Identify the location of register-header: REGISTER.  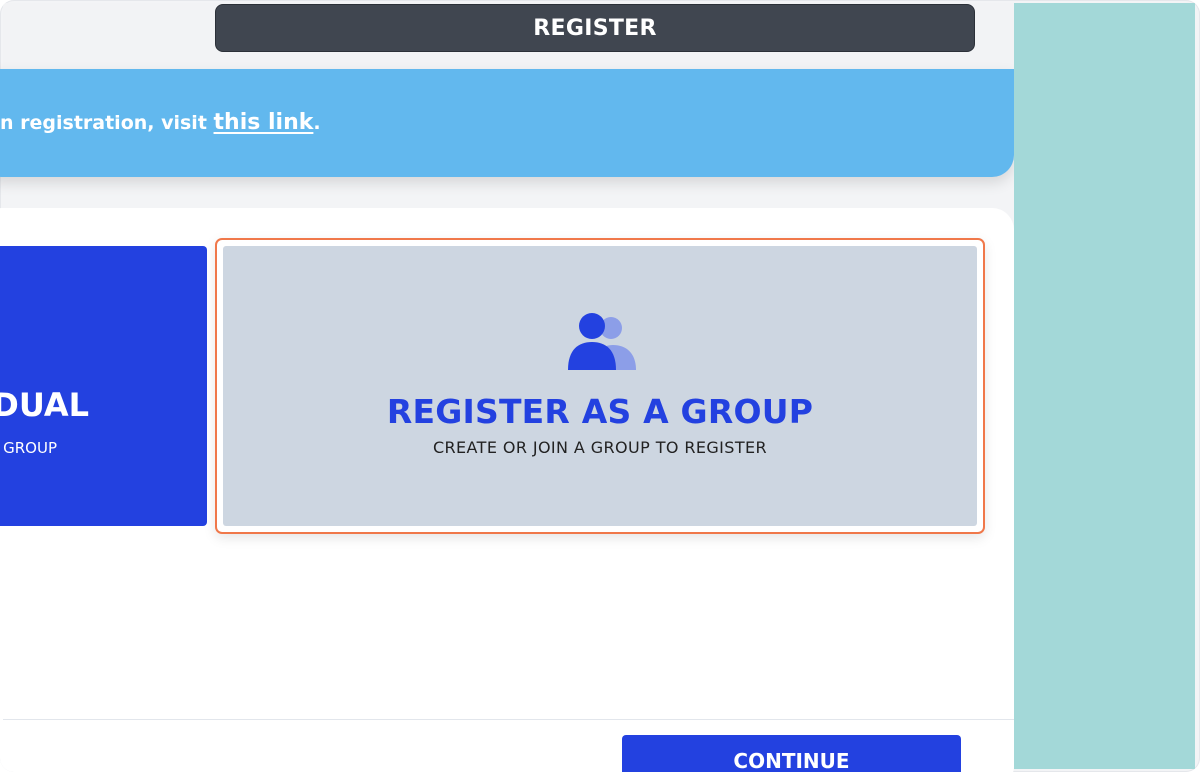
(595, 28).